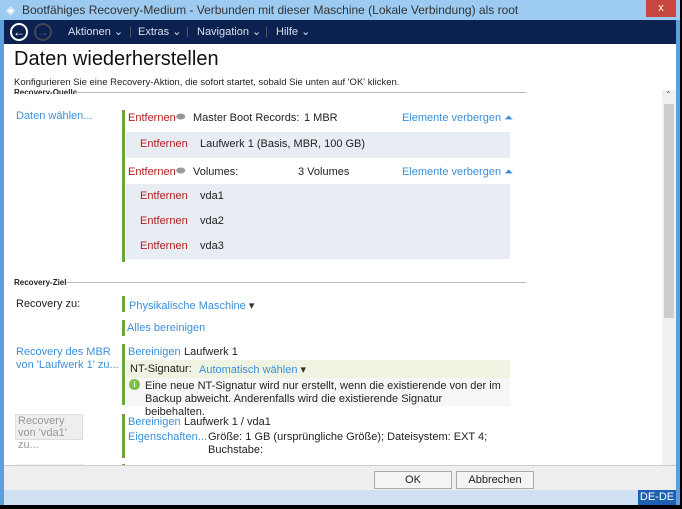  What do you see at coordinates (216, 172) in the screenshot?
I see `volumes-label: Volumes:` at bounding box center [216, 172].